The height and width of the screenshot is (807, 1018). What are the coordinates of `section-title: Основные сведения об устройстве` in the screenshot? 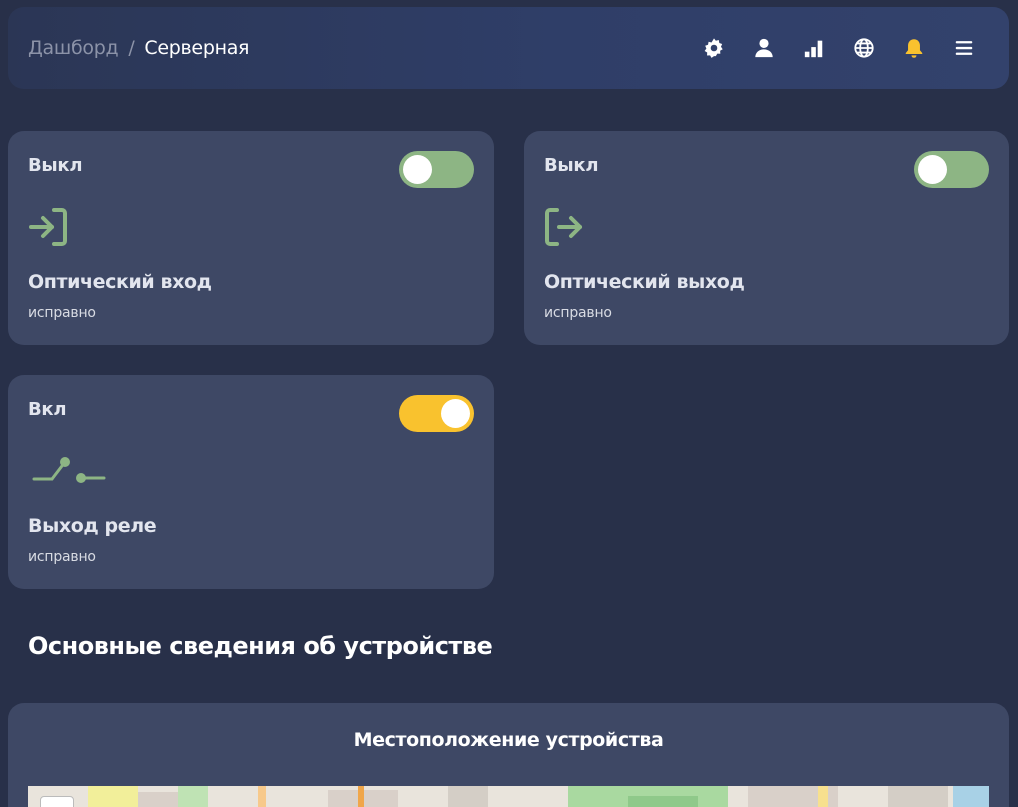 It's located at (260, 646).